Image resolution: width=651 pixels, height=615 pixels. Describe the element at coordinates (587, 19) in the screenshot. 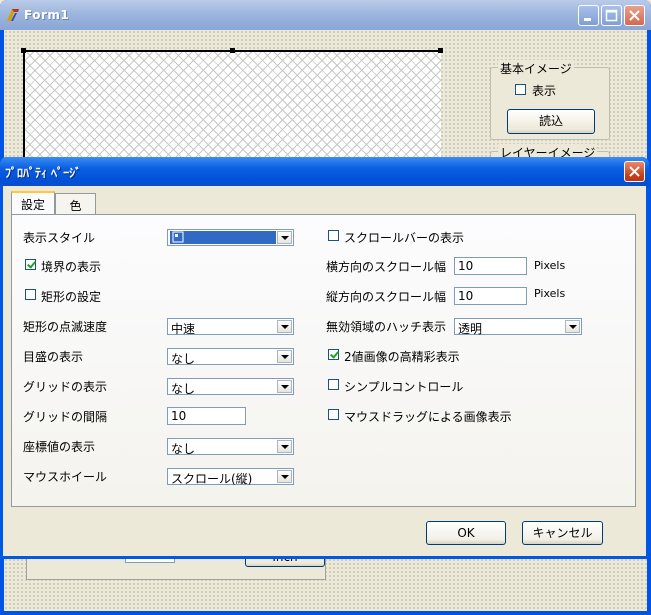

I see `minimize-icon` at that location.